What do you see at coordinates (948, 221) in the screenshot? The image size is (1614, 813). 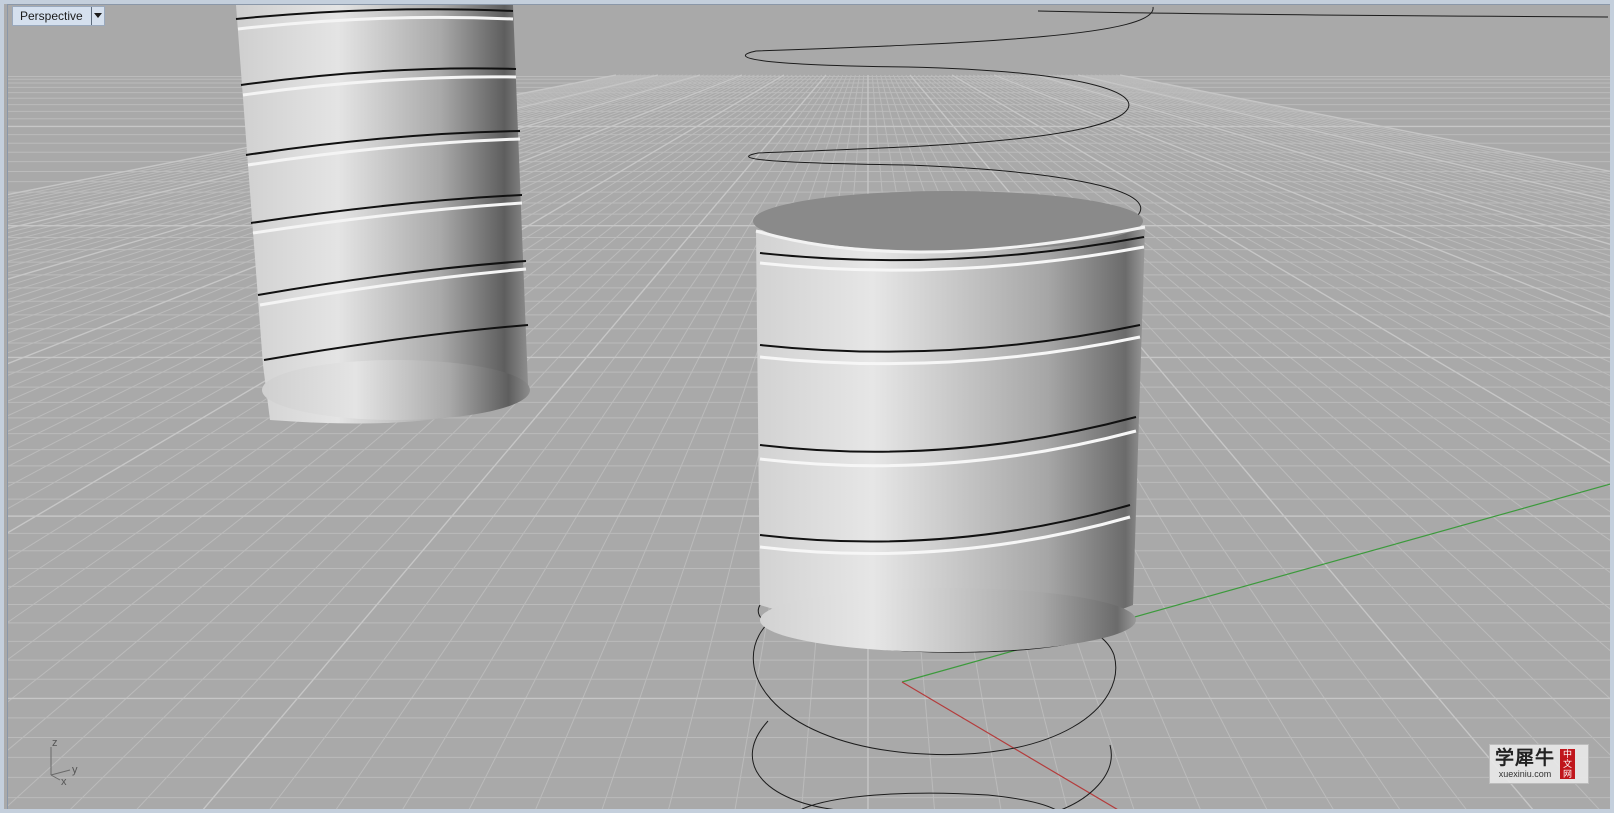 I see `cylinder-top-face` at bounding box center [948, 221].